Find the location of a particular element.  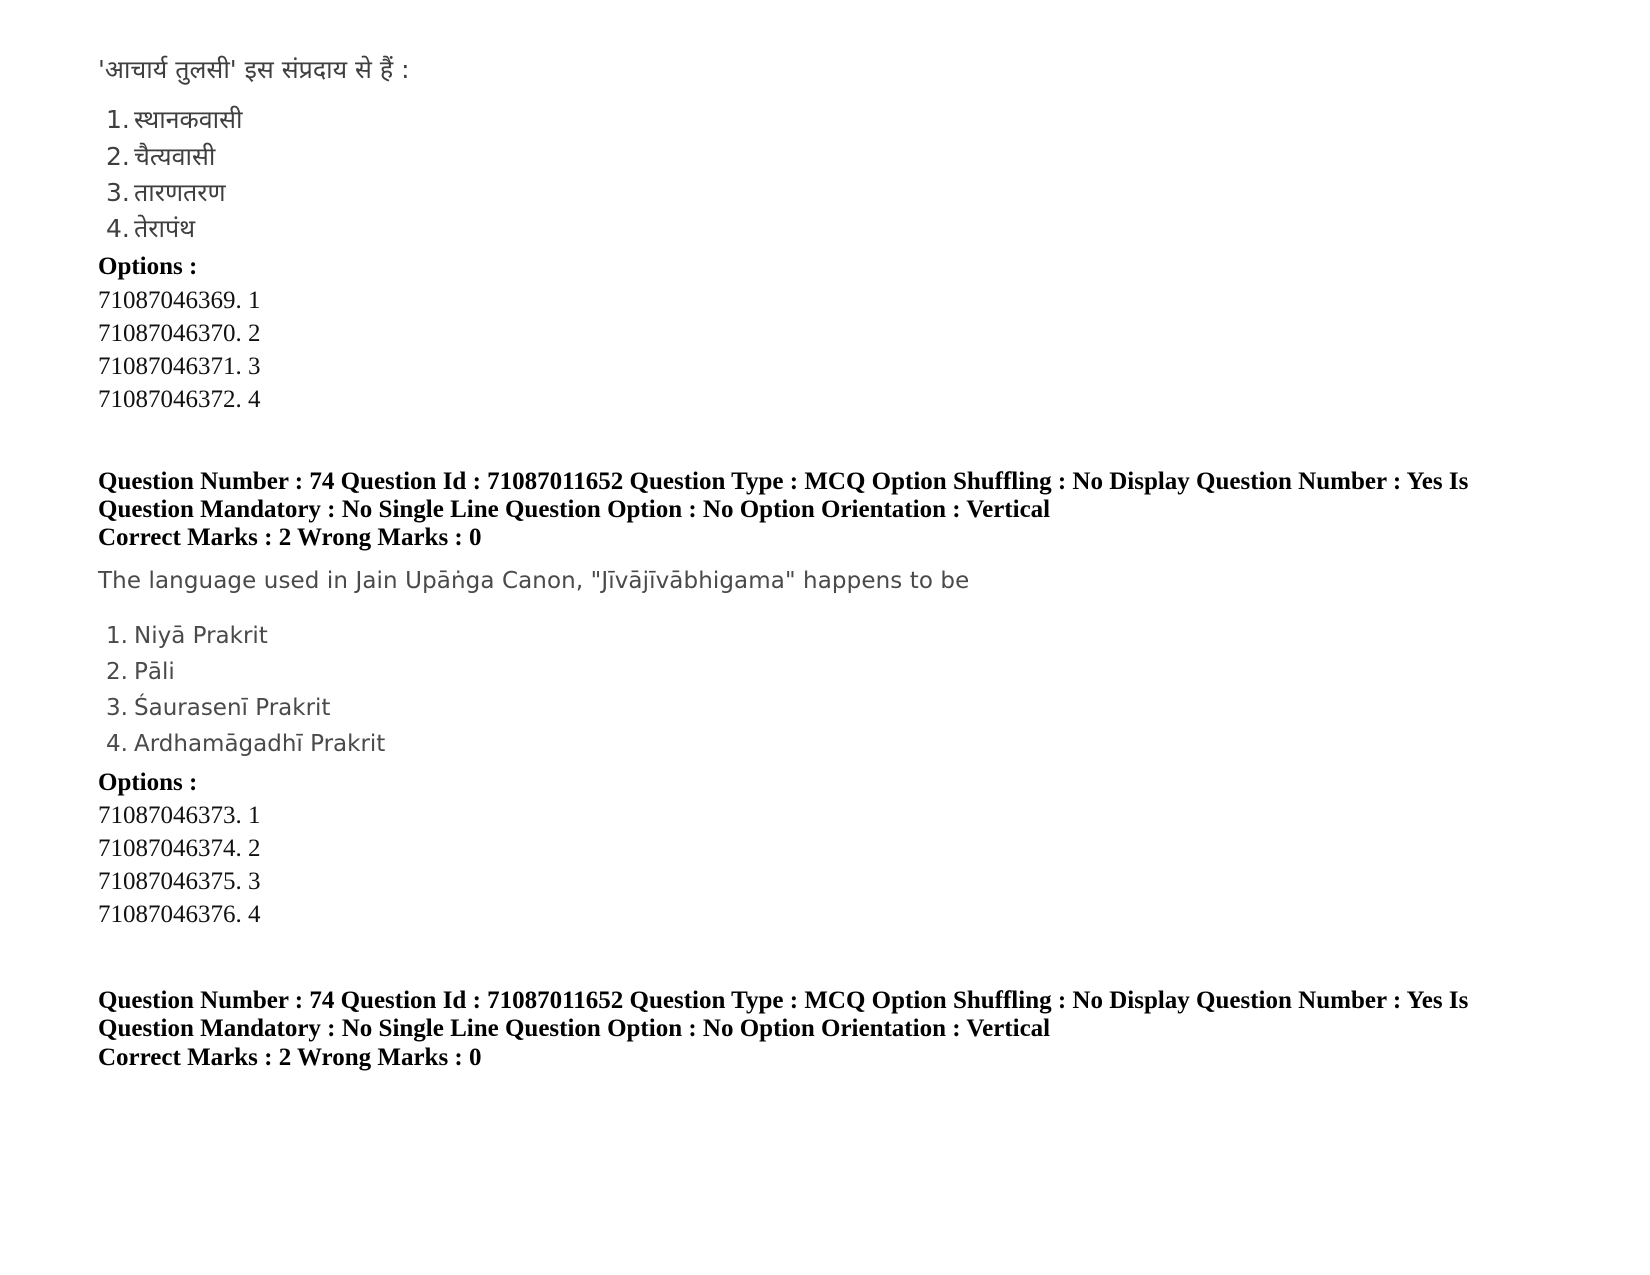

option-id-row: 71087046370. 2 is located at coordinates (179, 333).